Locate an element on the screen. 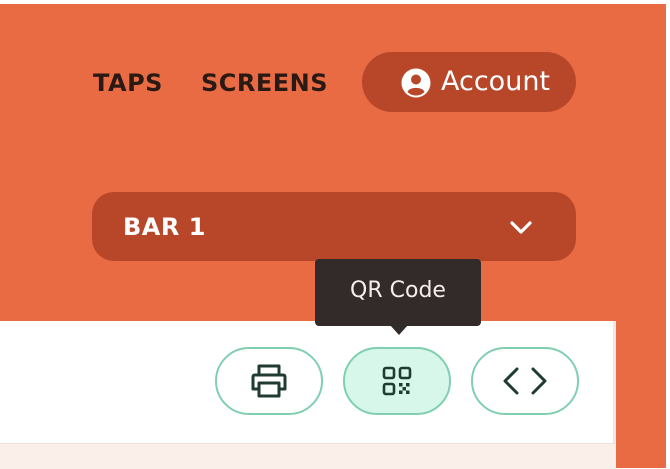 The width and height of the screenshot is (670, 469). chevron-down-icon is located at coordinates (521, 227).